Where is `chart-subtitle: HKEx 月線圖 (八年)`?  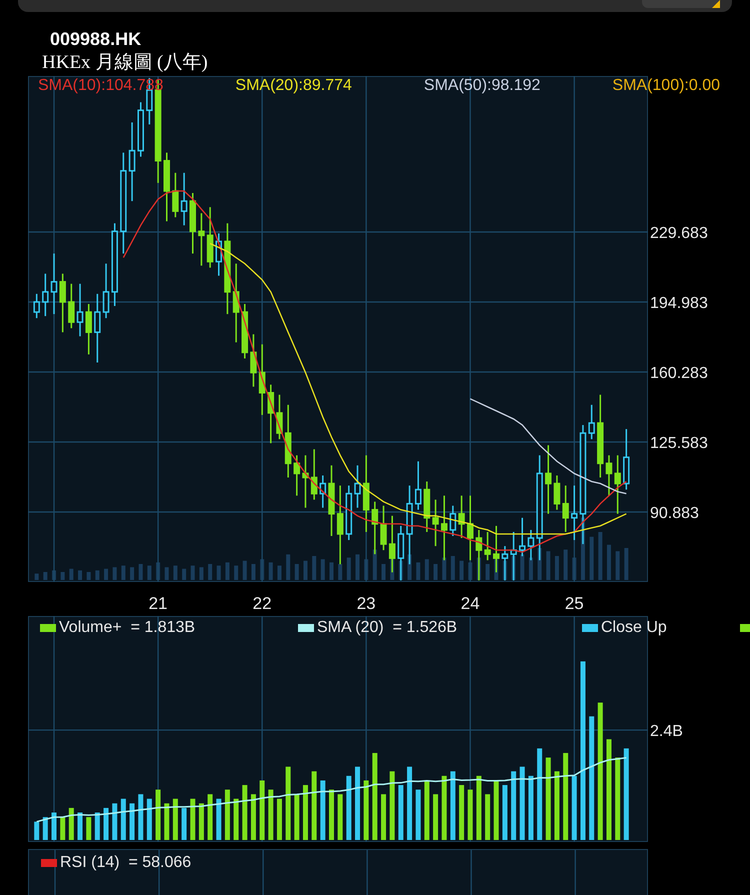 chart-subtitle: HKEx 月線圖 (八年) is located at coordinates (125, 63).